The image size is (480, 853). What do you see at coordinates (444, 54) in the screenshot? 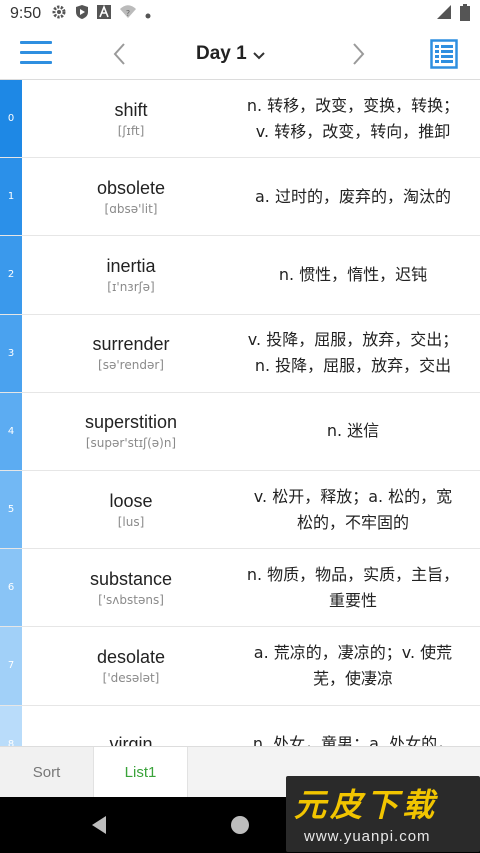
I see `list-view-icon` at bounding box center [444, 54].